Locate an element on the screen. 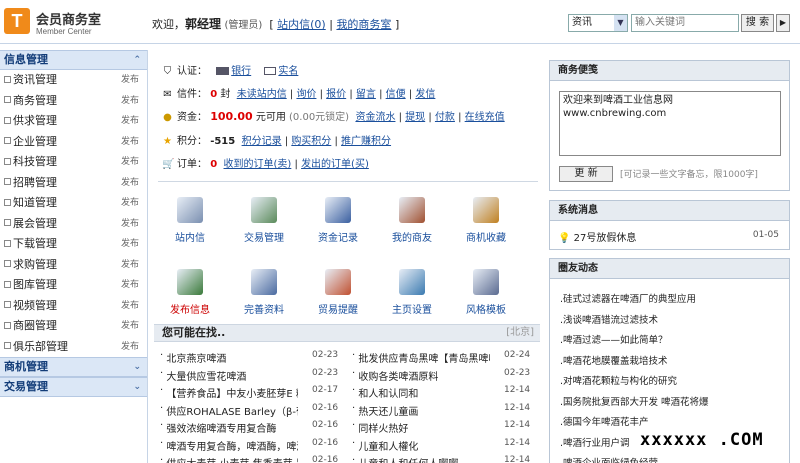 Image resolution: width=800 pixels, height=463 pixels. search-input: 输入关键词 is located at coordinates (685, 23).